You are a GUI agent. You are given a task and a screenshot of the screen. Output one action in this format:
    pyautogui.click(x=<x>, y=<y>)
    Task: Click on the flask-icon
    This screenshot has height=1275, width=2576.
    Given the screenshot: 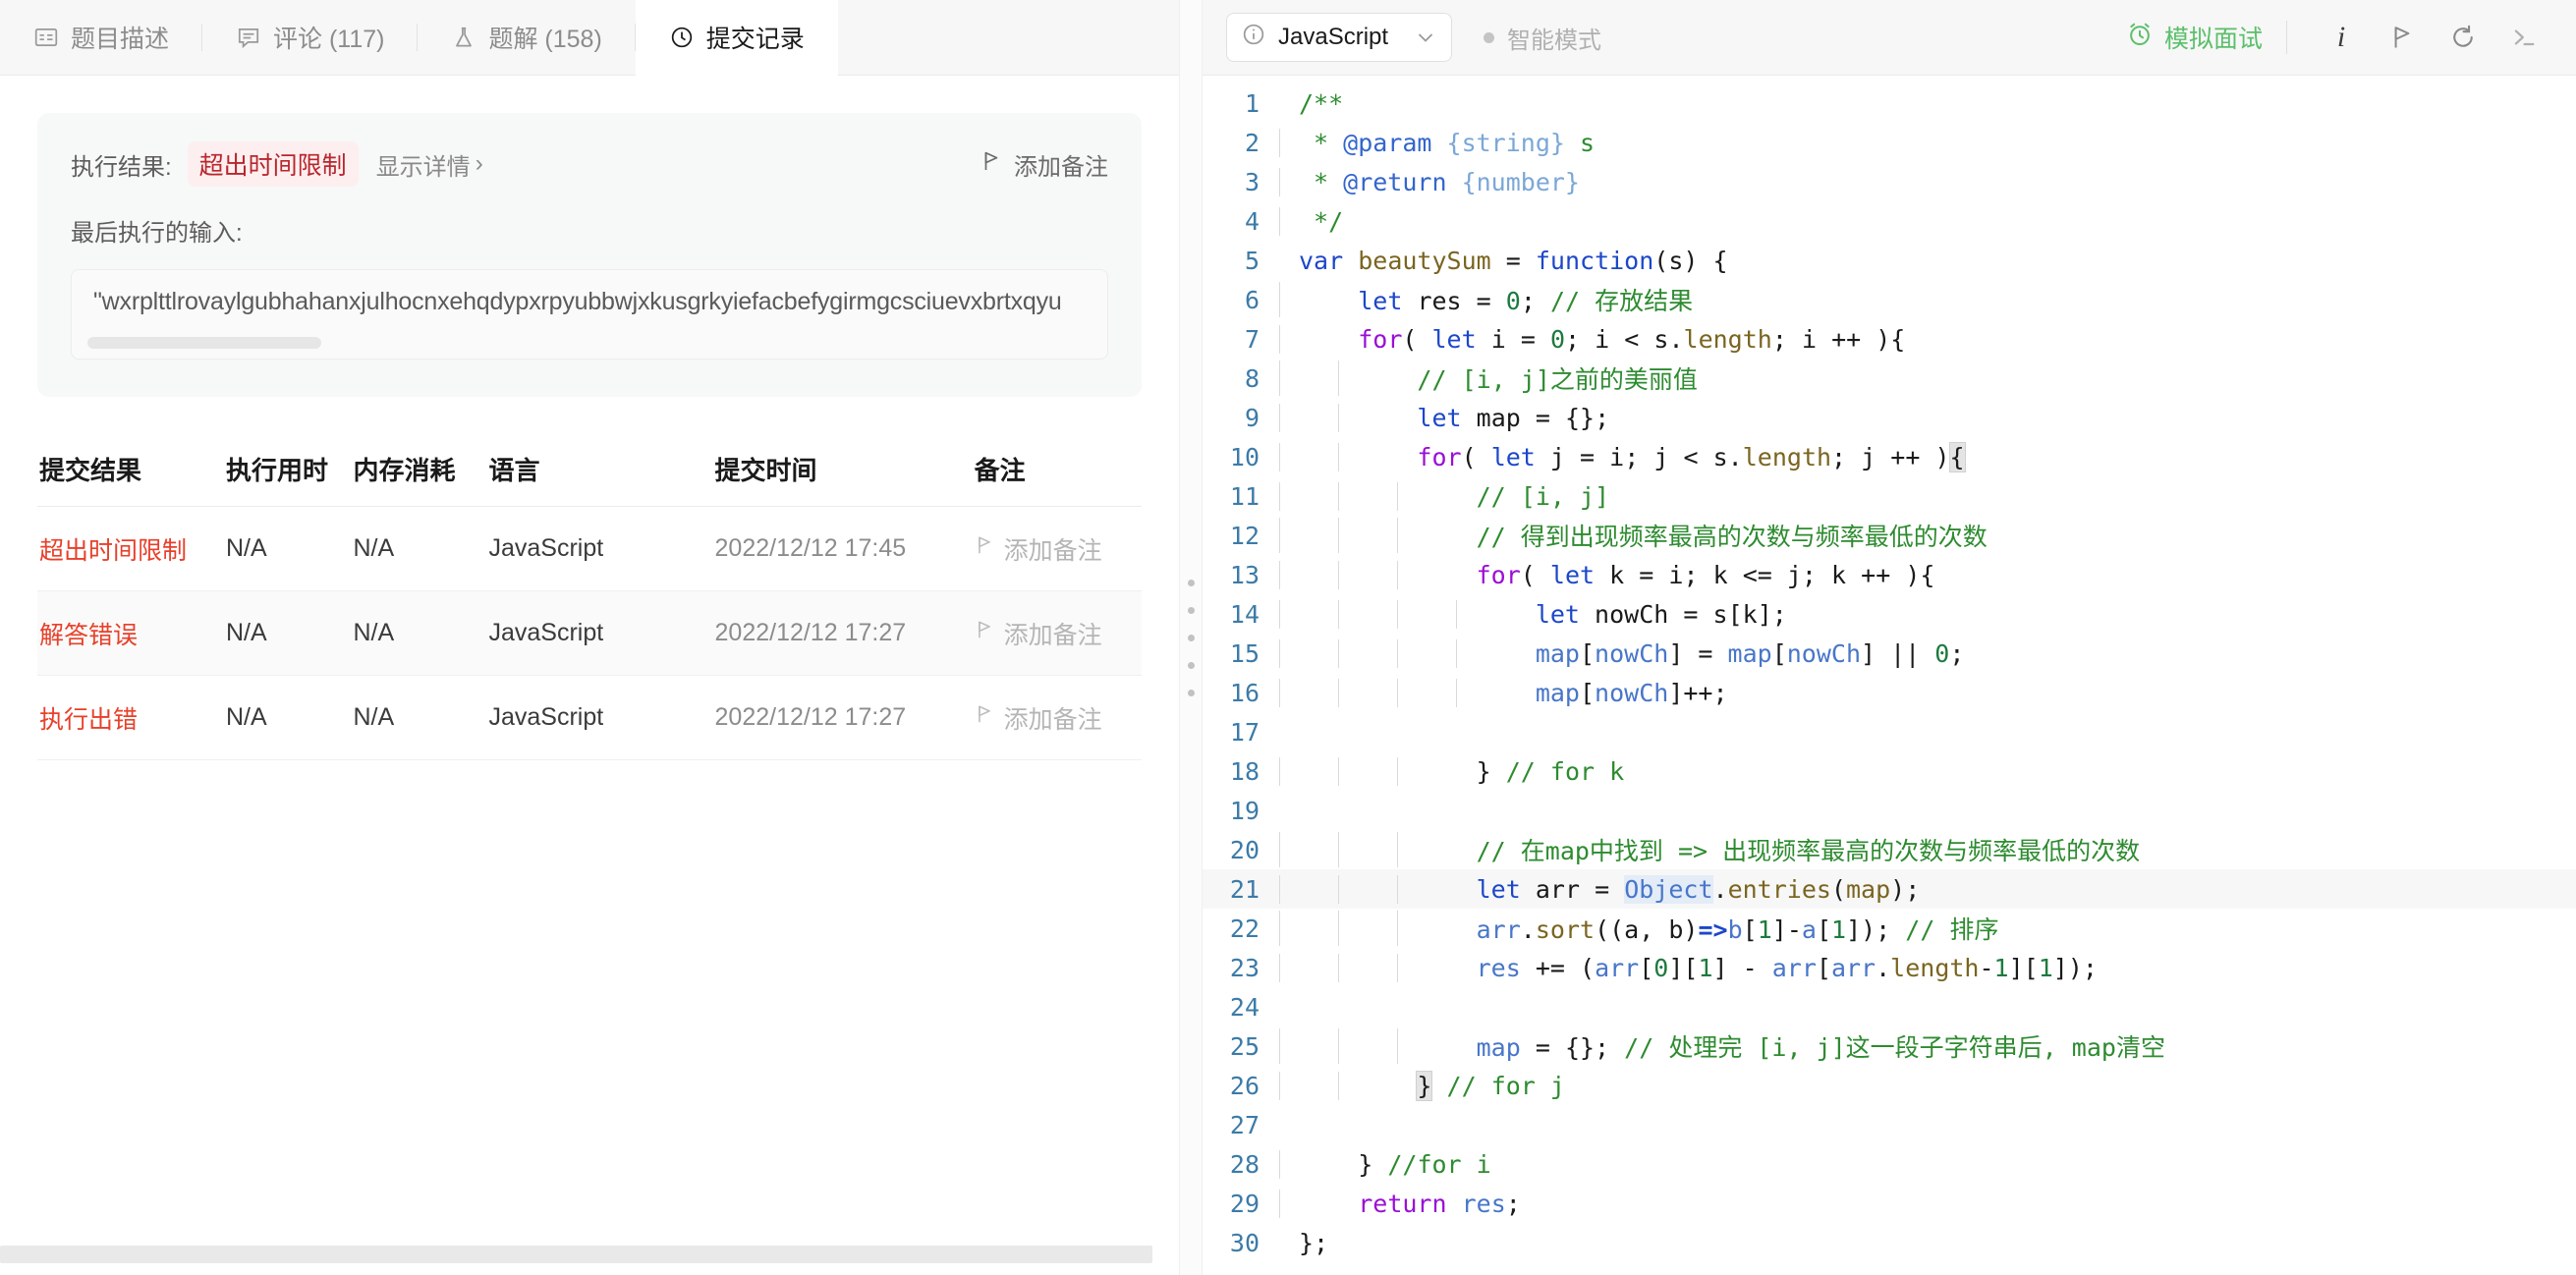 What is the action you would take?
    pyautogui.click(x=463, y=38)
    